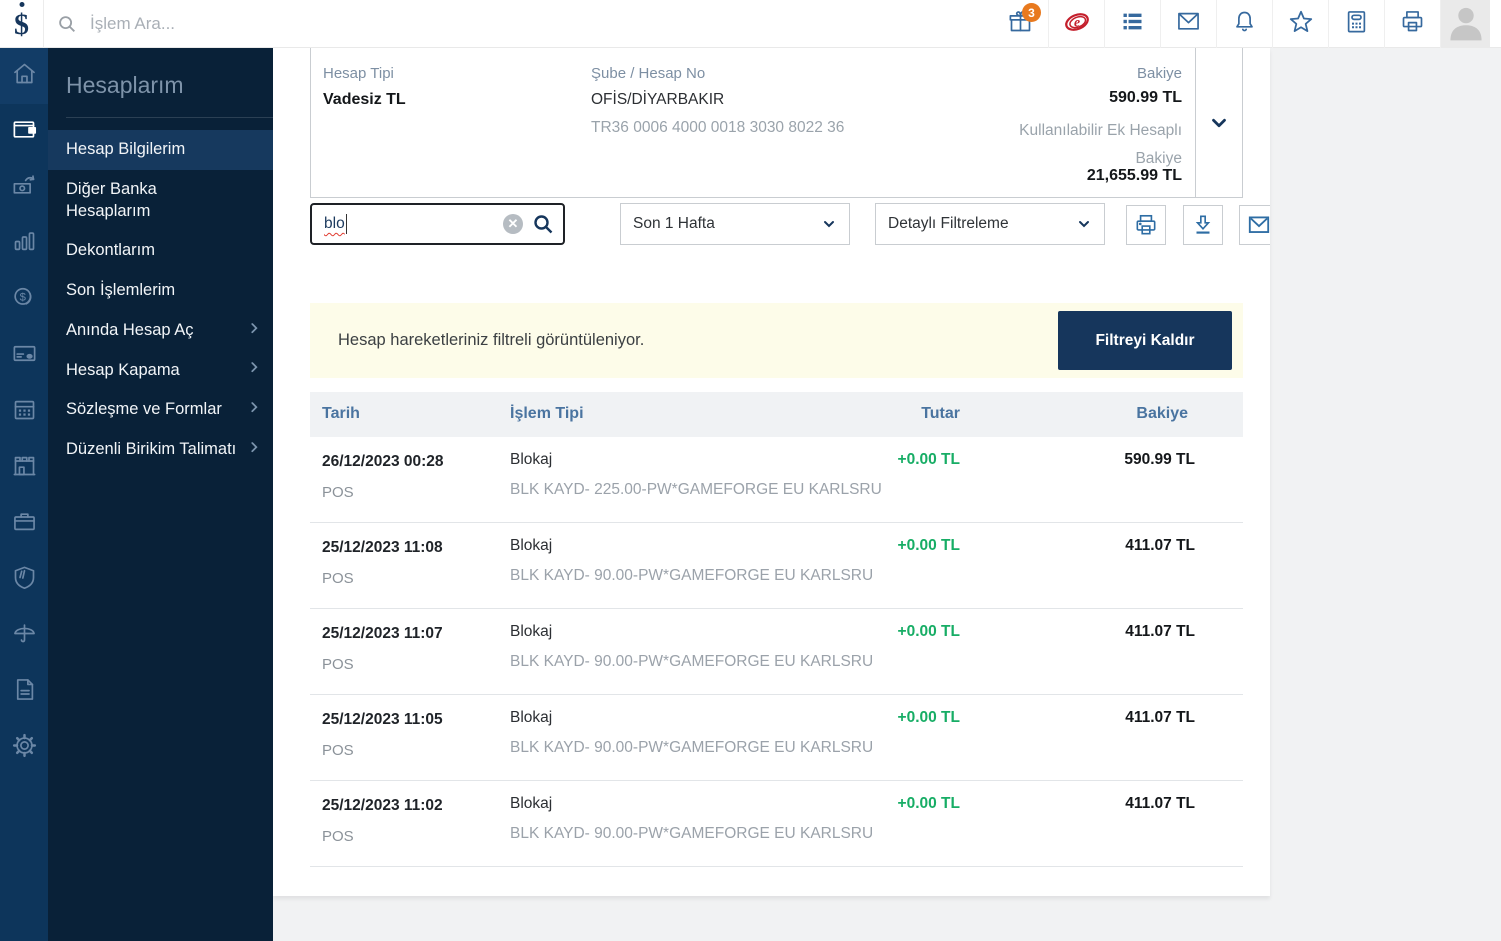 The width and height of the screenshot is (1501, 941). I want to click on sidebar-rail-item-home, so click(24, 76).